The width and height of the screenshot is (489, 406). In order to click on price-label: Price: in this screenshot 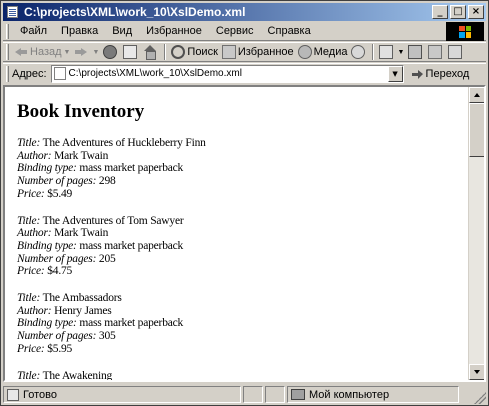, I will do `click(31, 193)`.